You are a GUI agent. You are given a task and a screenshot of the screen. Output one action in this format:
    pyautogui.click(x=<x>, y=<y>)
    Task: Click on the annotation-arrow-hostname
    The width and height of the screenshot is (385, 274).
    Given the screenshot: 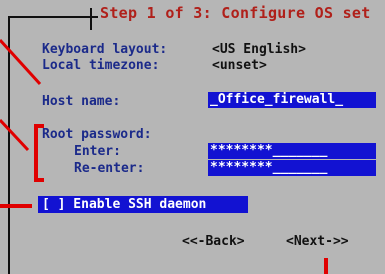 What is the action you would take?
    pyautogui.click(x=21, y=62)
    